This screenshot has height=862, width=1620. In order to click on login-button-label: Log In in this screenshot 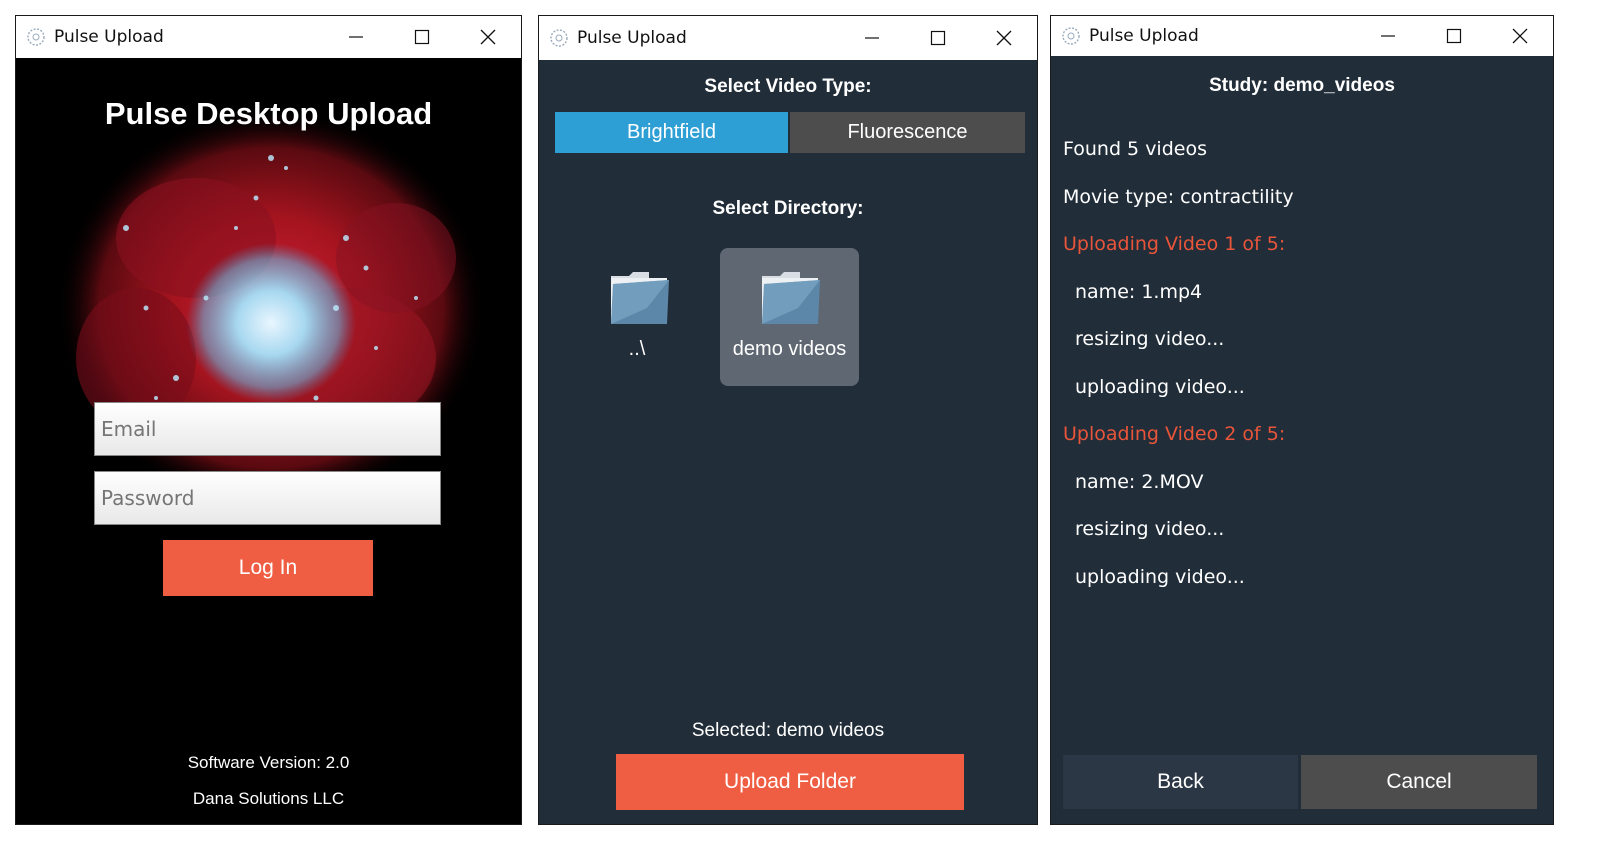, I will do `click(268, 567)`.